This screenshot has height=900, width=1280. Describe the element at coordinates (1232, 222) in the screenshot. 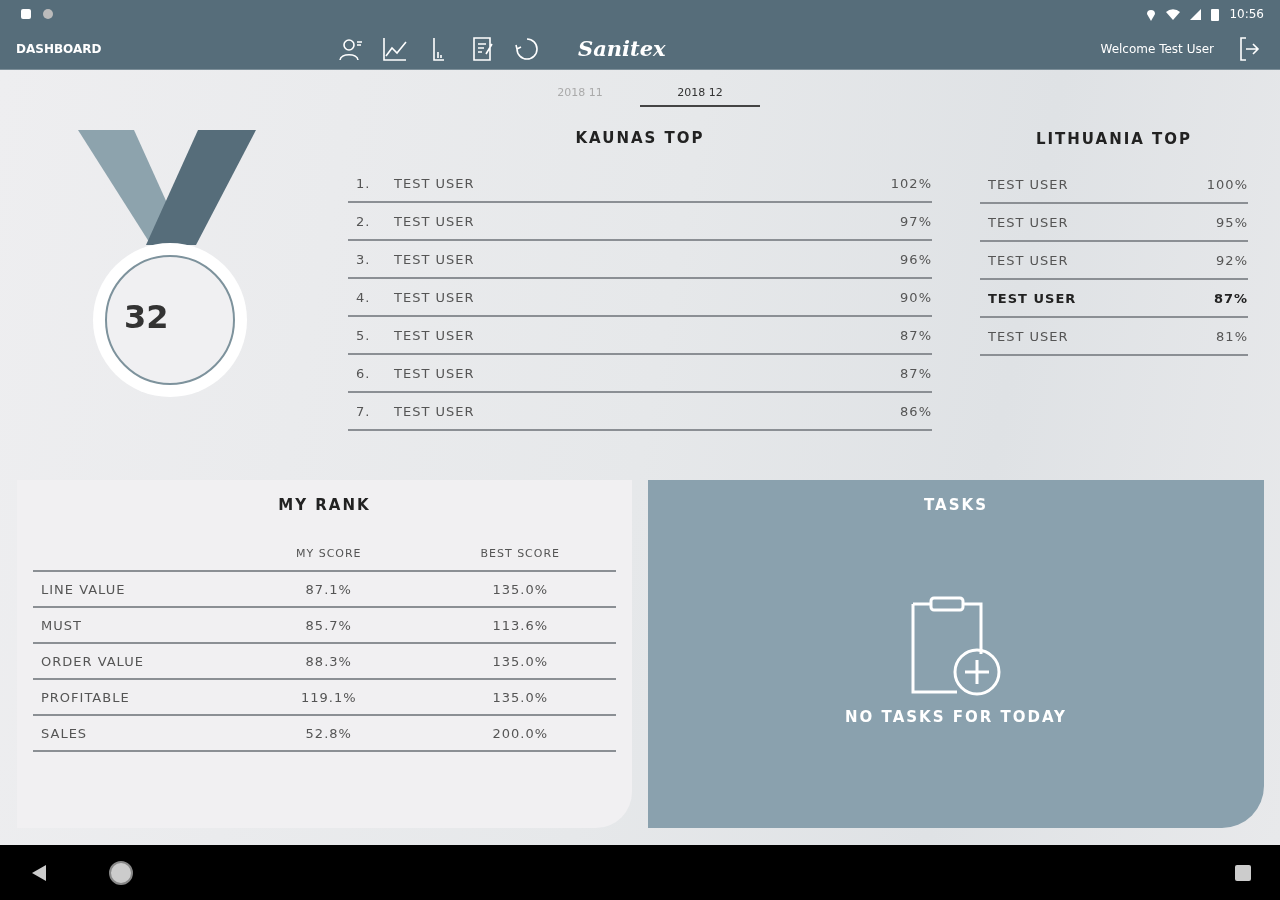

I see `score: 95%` at that location.